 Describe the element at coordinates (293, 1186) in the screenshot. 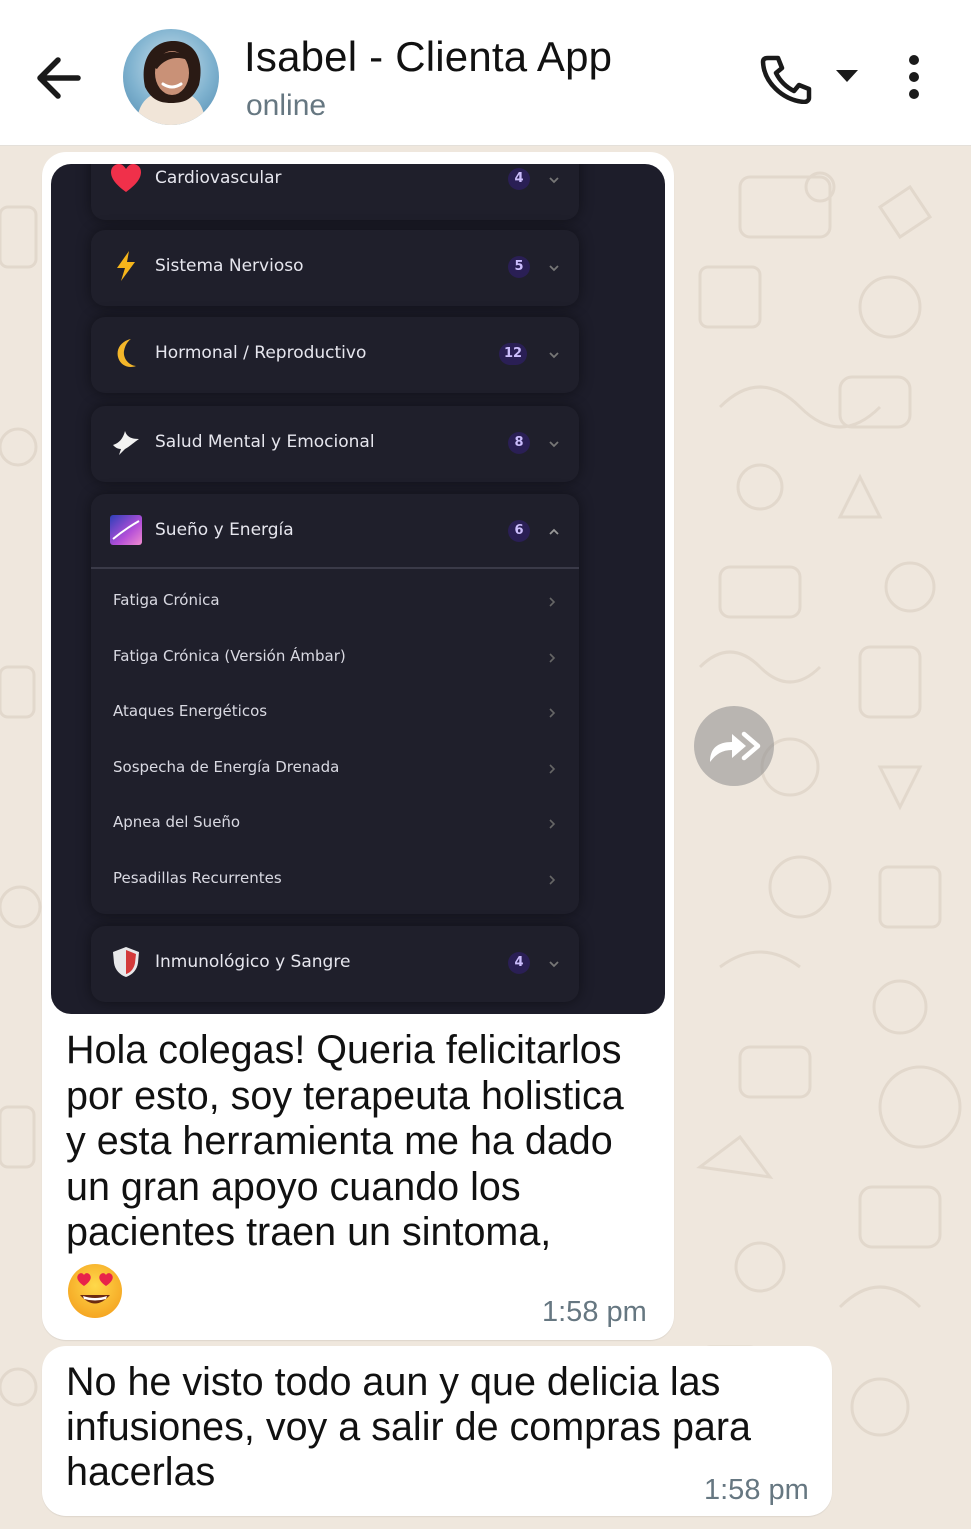

I see `message-line: un gran apoyo cuando los` at that location.